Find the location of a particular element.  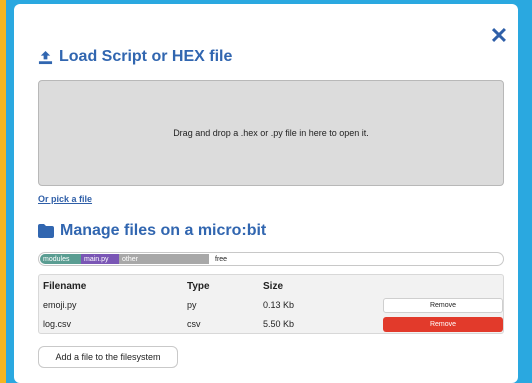

header-filename: Filename is located at coordinates (65, 286).